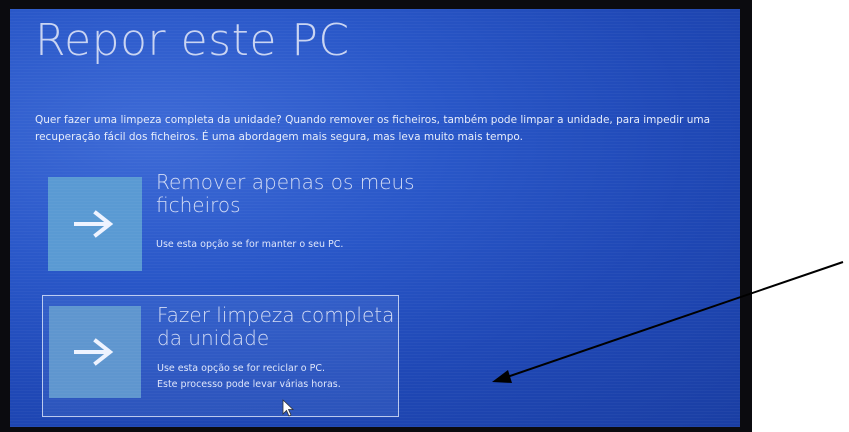 This screenshot has height=432, width=849. What do you see at coordinates (241, 368) in the screenshot?
I see `option-description-line-1: Use esta opção se for reciclar o PC.` at bounding box center [241, 368].